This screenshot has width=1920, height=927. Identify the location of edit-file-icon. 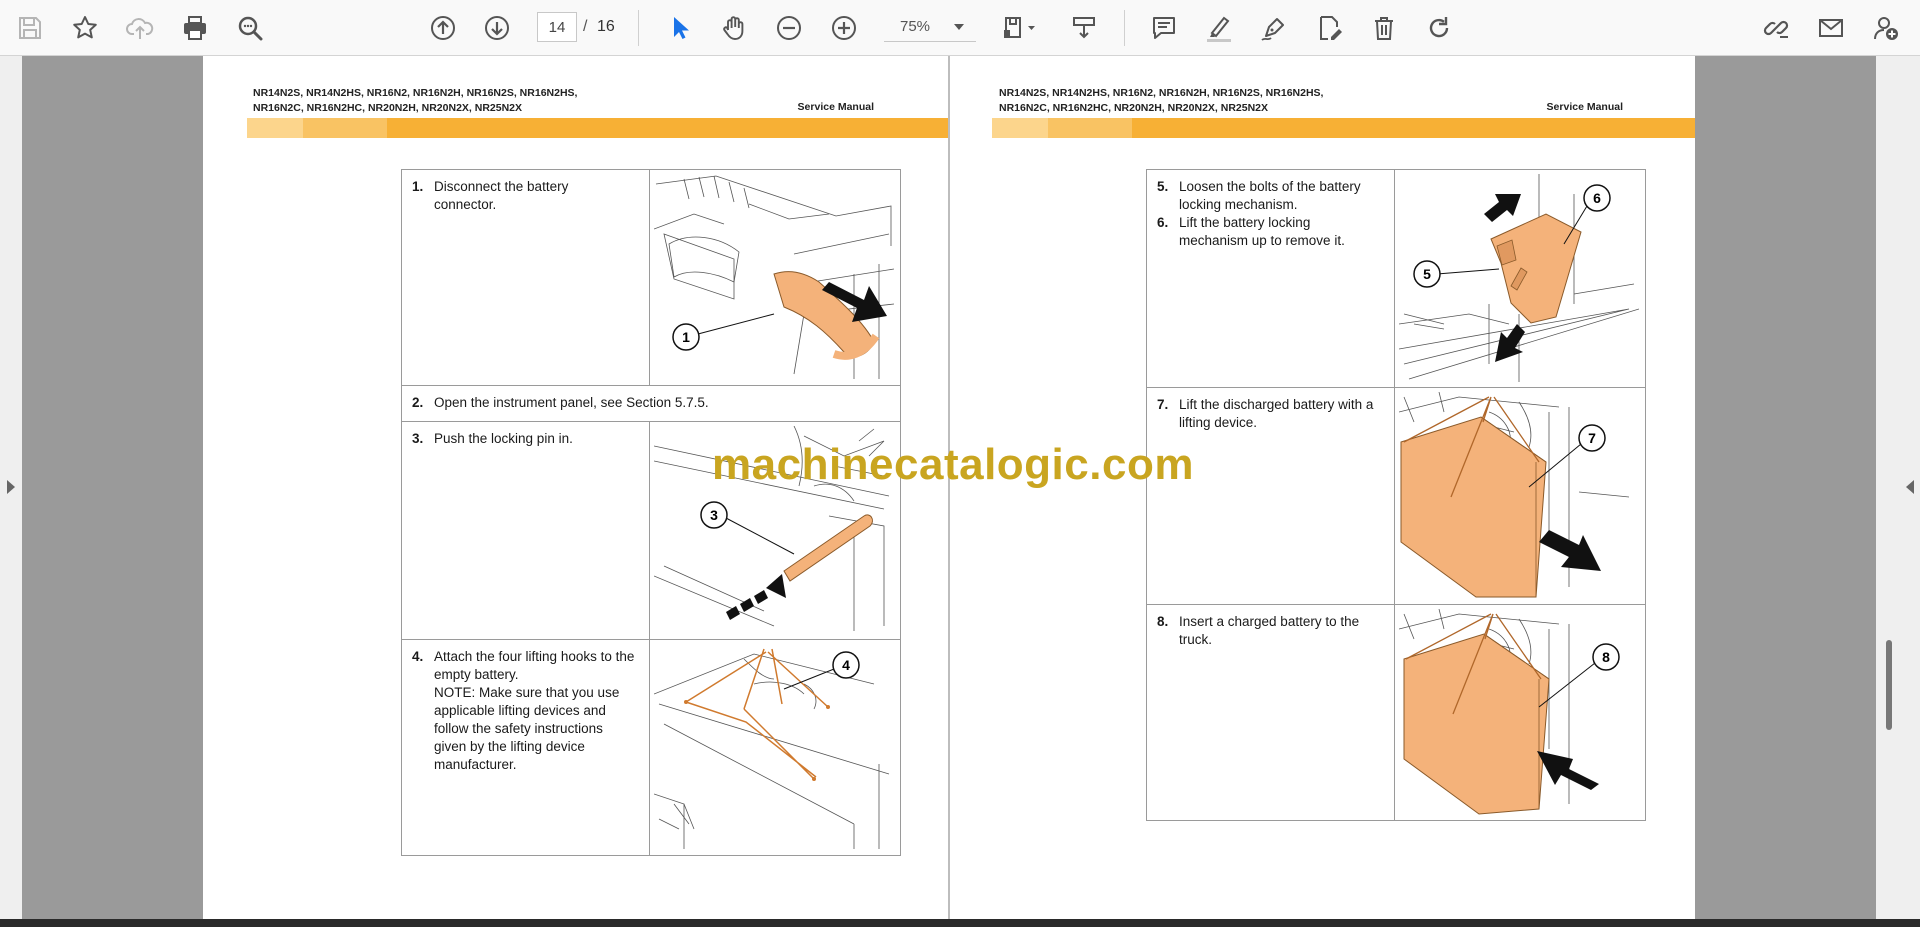
(1331, 28).